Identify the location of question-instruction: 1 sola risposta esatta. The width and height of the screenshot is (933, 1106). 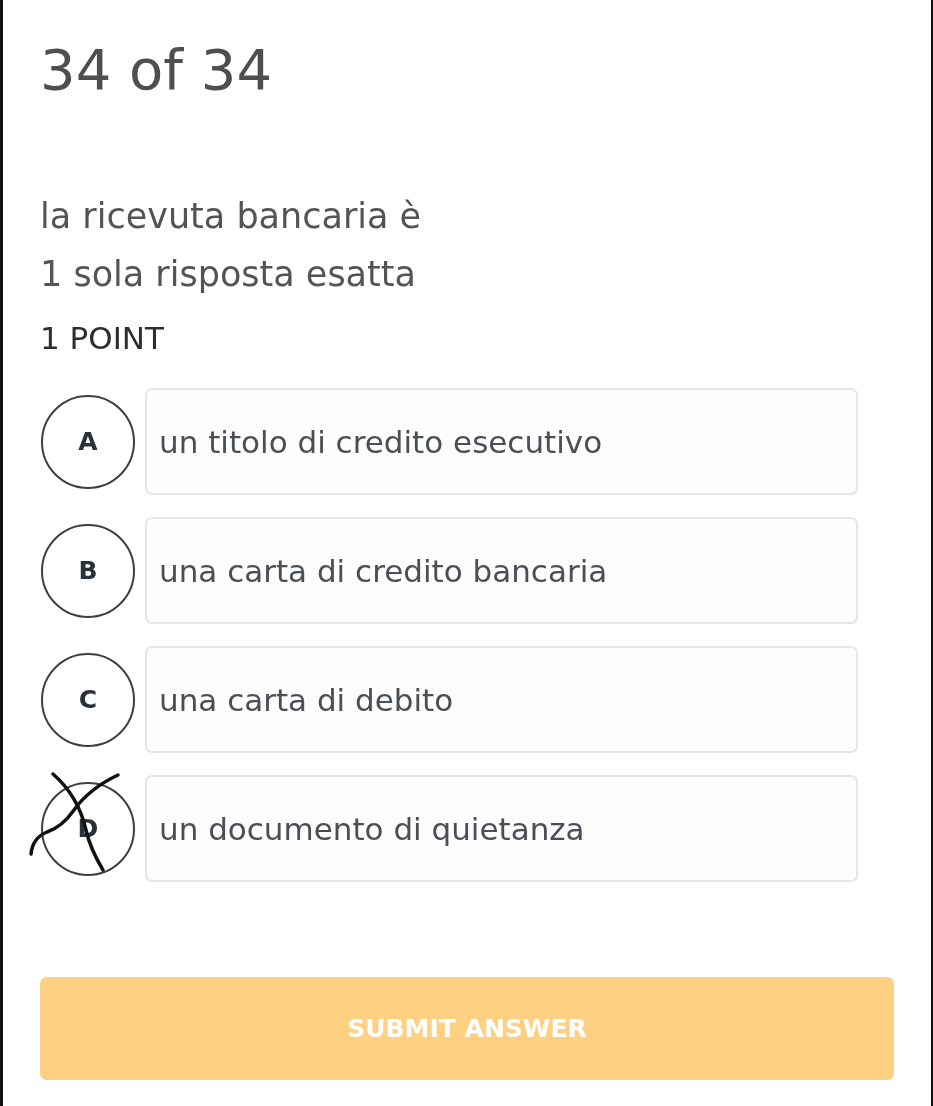
(228, 274).